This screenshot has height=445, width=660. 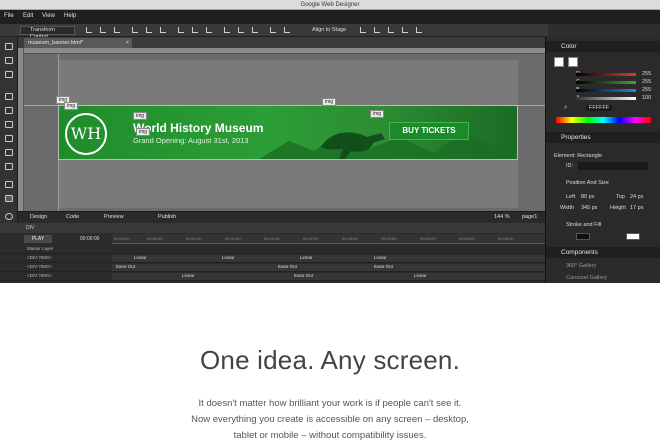 What do you see at coordinates (70, 16) in the screenshot?
I see `menu-help: Help` at bounding box center [70, 16].